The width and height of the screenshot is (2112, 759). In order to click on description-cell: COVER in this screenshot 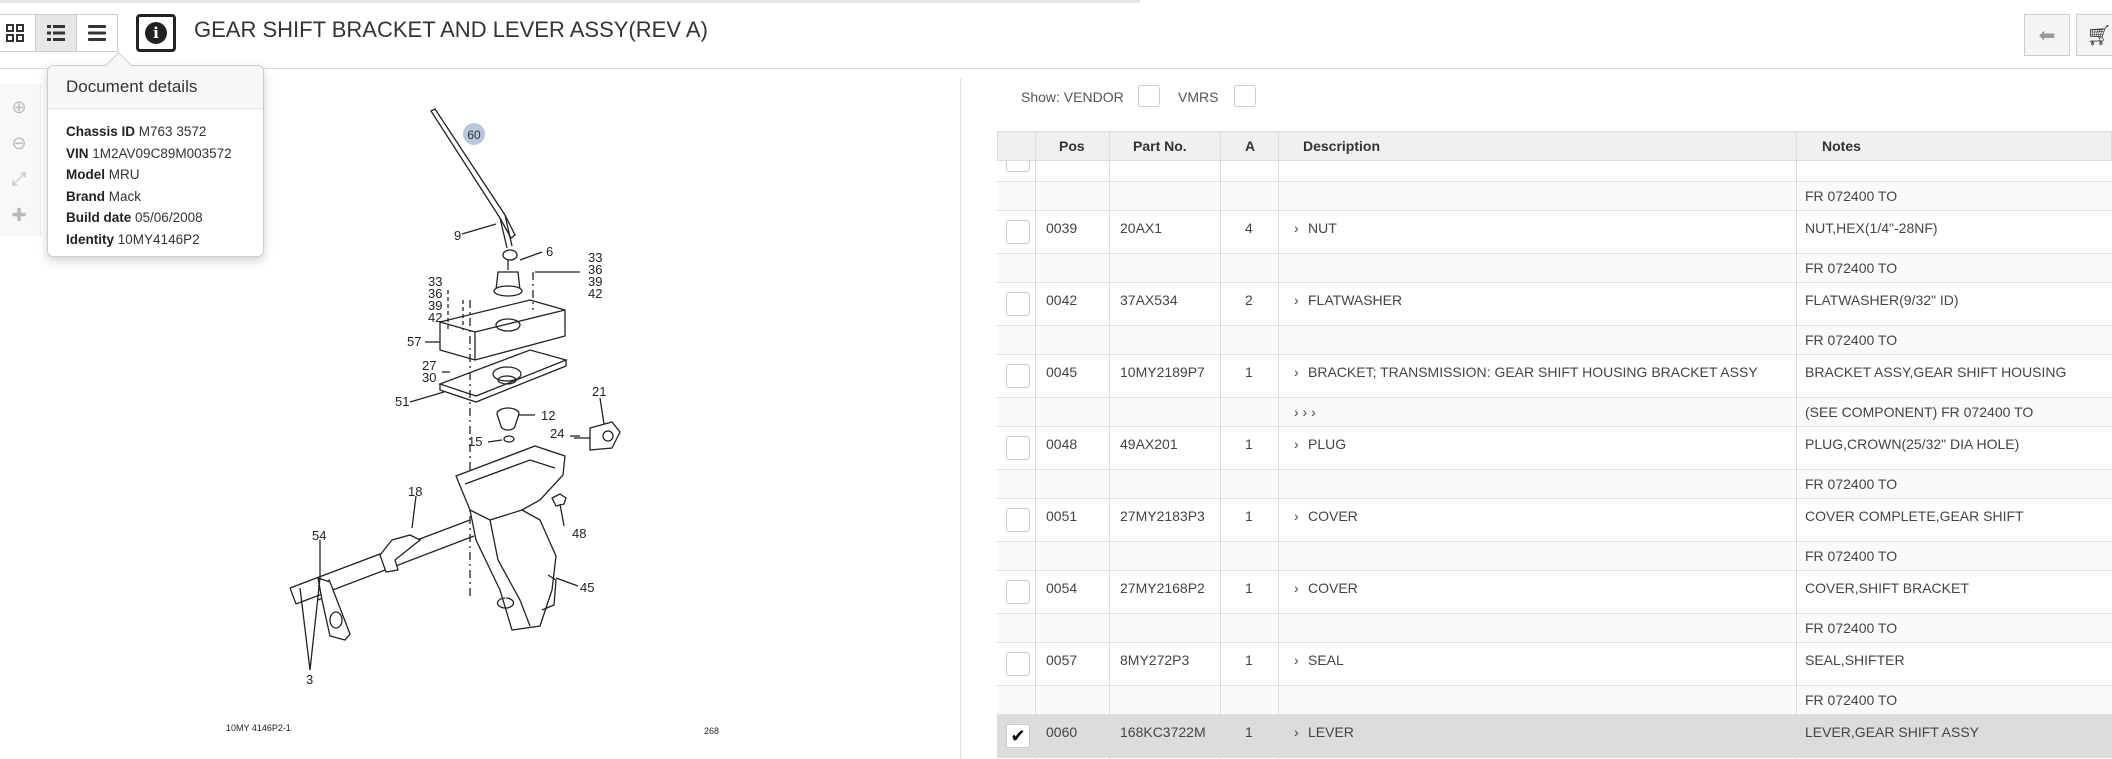, I will do `click(1333, 516)`.